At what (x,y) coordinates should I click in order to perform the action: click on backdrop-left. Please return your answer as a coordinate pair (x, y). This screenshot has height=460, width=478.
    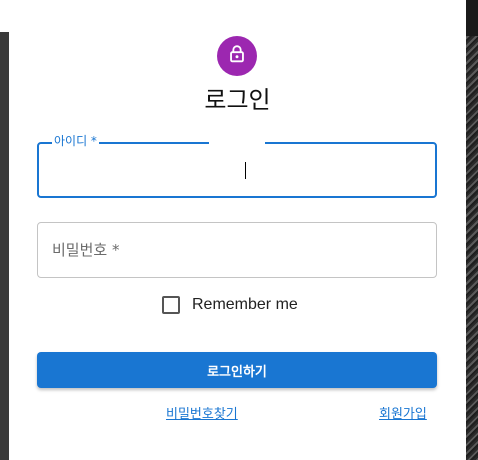
    Looking at the image, I should click on (4, 230).